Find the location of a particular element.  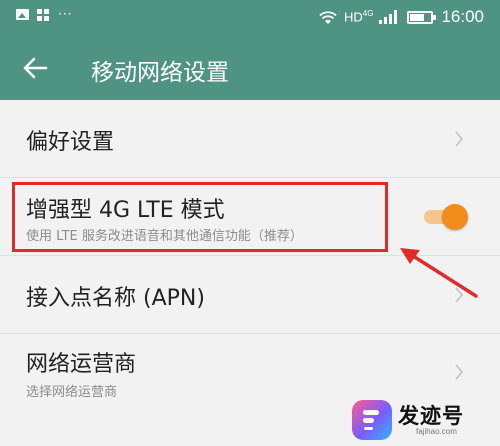

apps-notification-icon is located at coordinates (43, 15).